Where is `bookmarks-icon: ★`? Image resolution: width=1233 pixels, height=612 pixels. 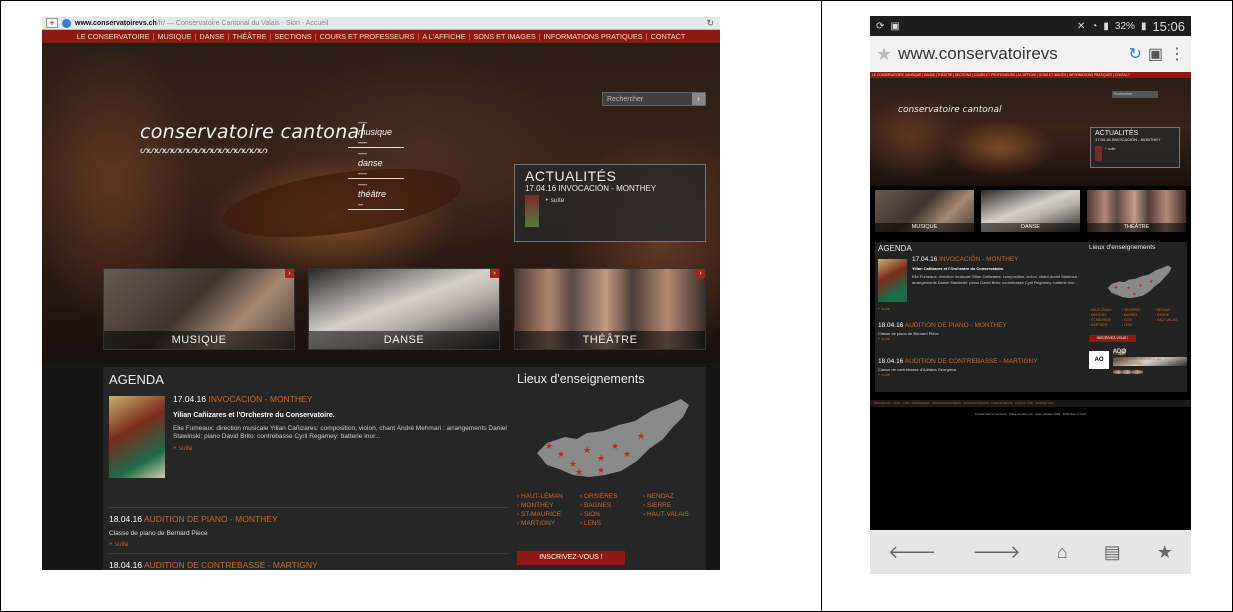
bookmarks-icon: ★ is located at coordinates (1165, 552).